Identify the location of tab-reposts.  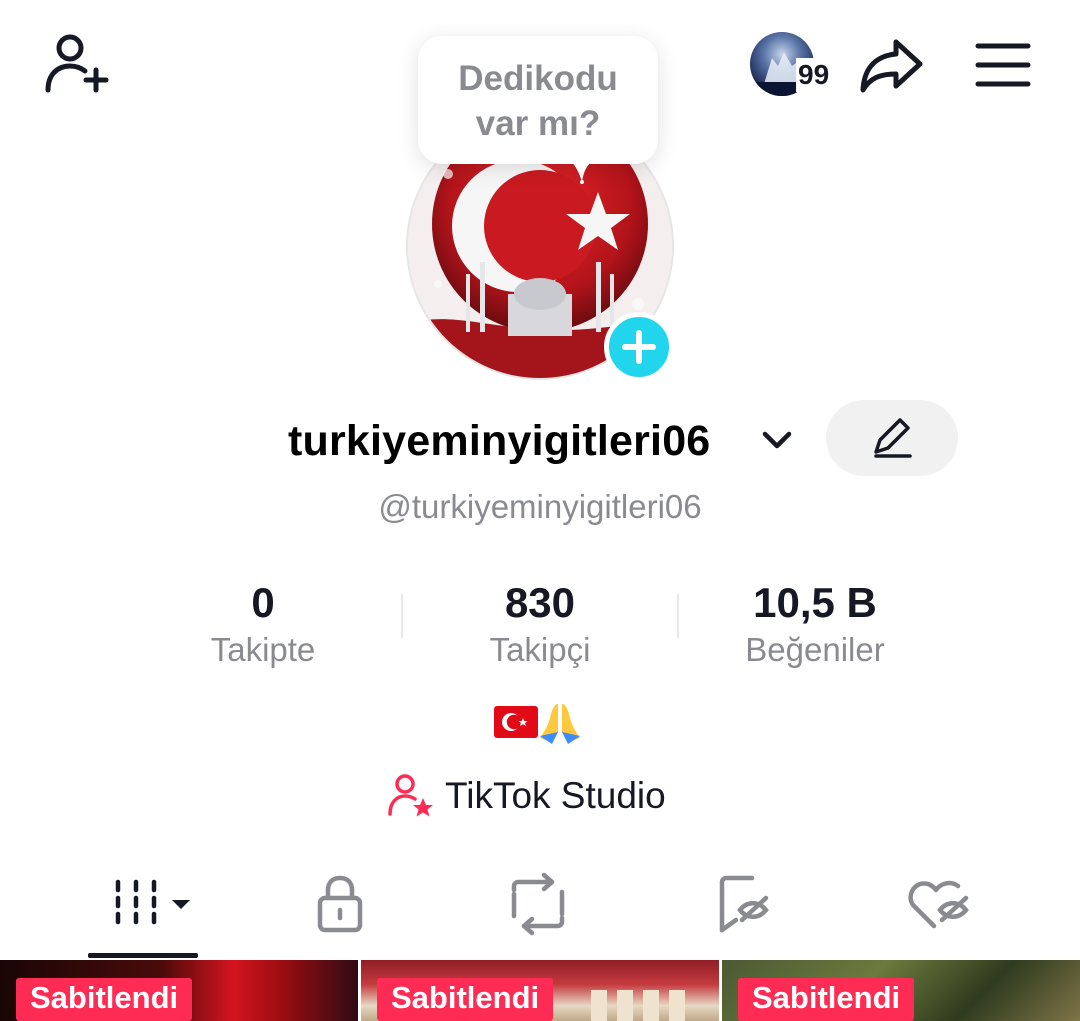
(538, 904).